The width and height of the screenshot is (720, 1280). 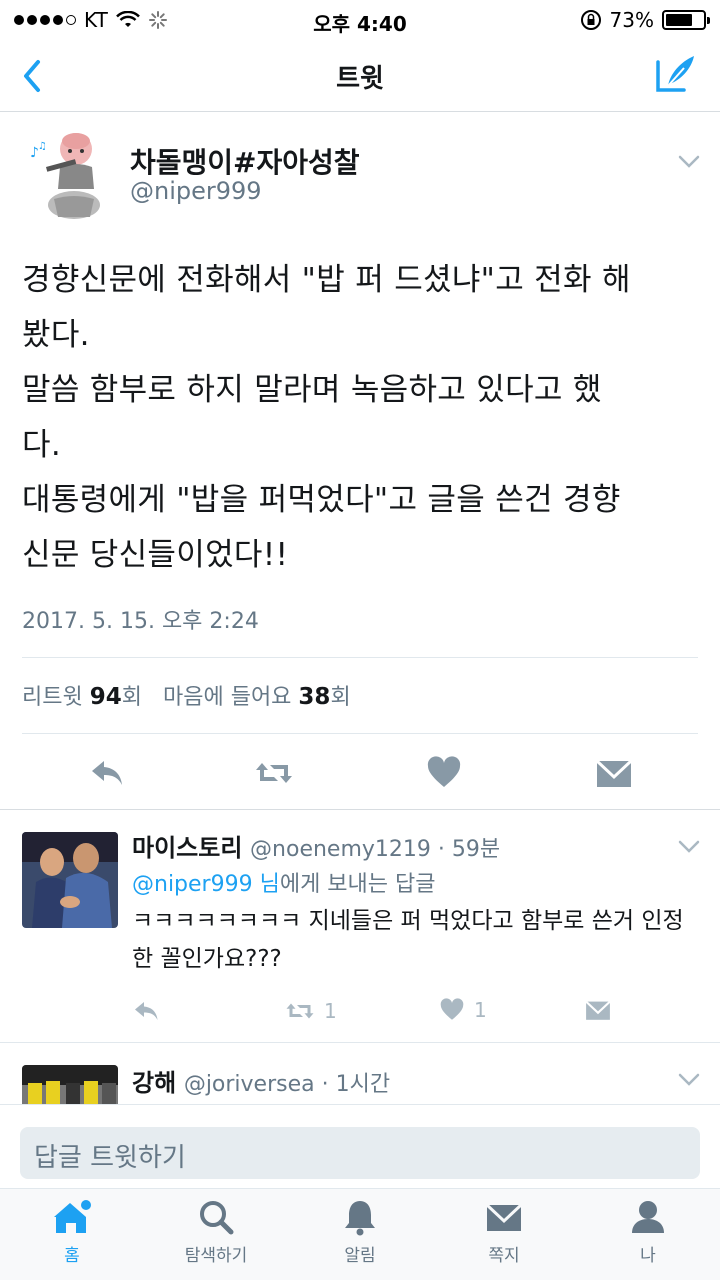 I want to click on tab-me: 나, so click(x=648, y=1231).